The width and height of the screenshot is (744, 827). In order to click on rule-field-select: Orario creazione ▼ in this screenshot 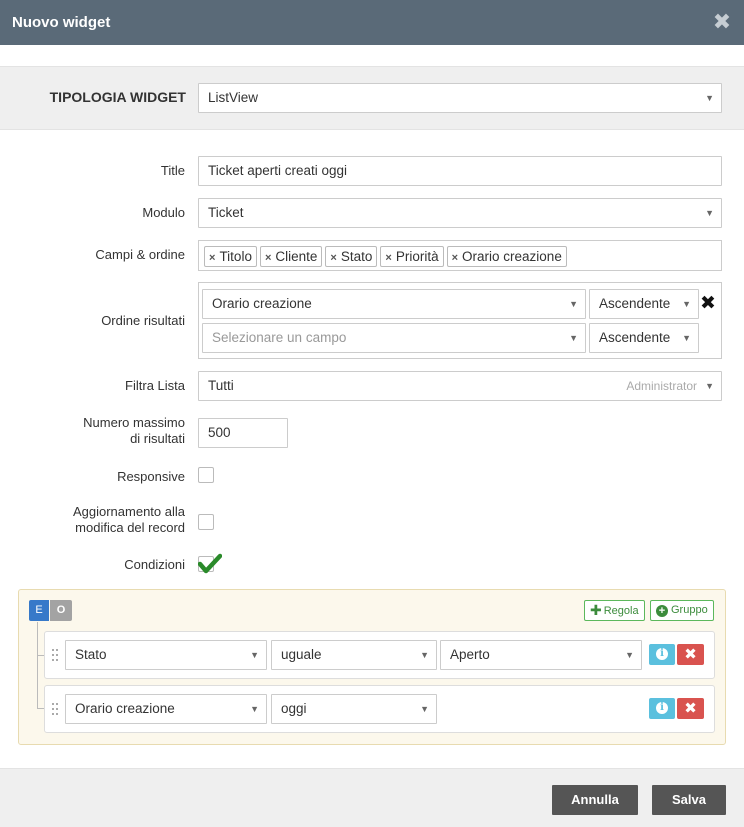, I will do `click(166, 709)`.